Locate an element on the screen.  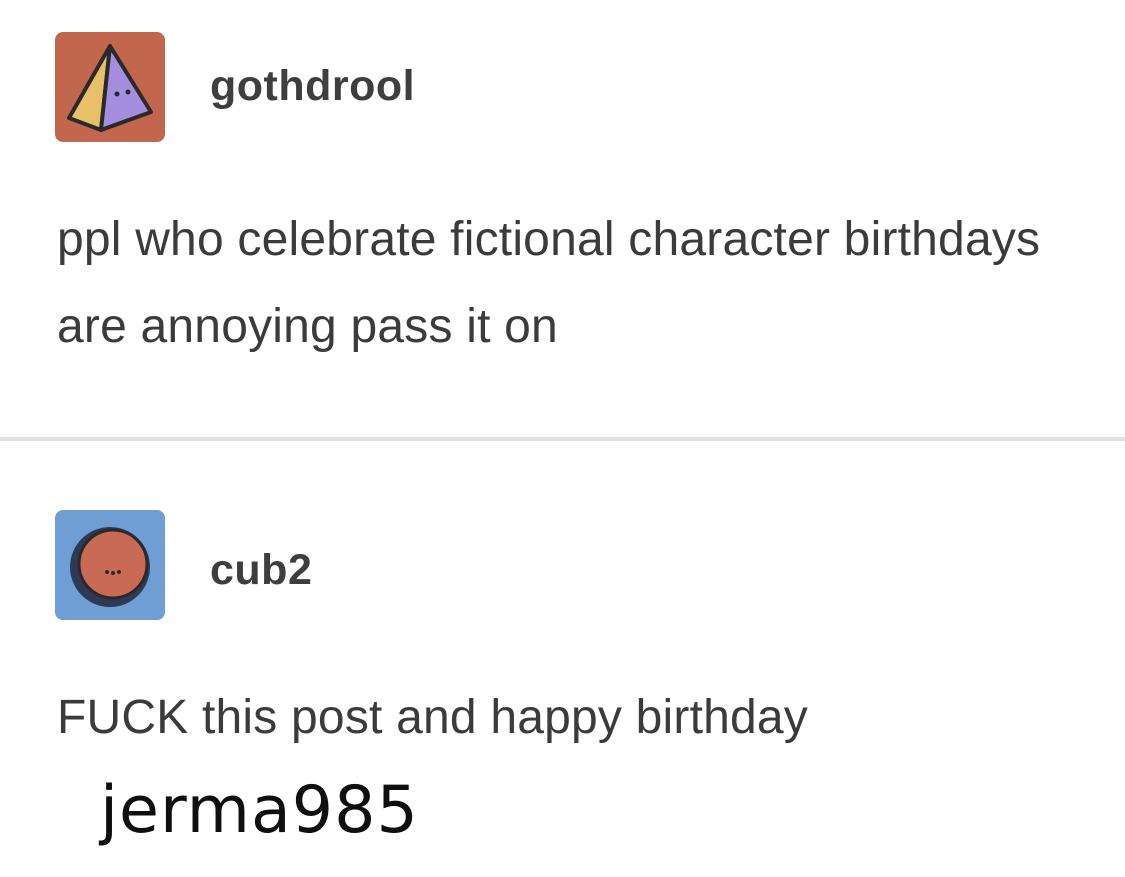
post-text: FUCK this post and happy birthday is located at coordinates (432, 717).